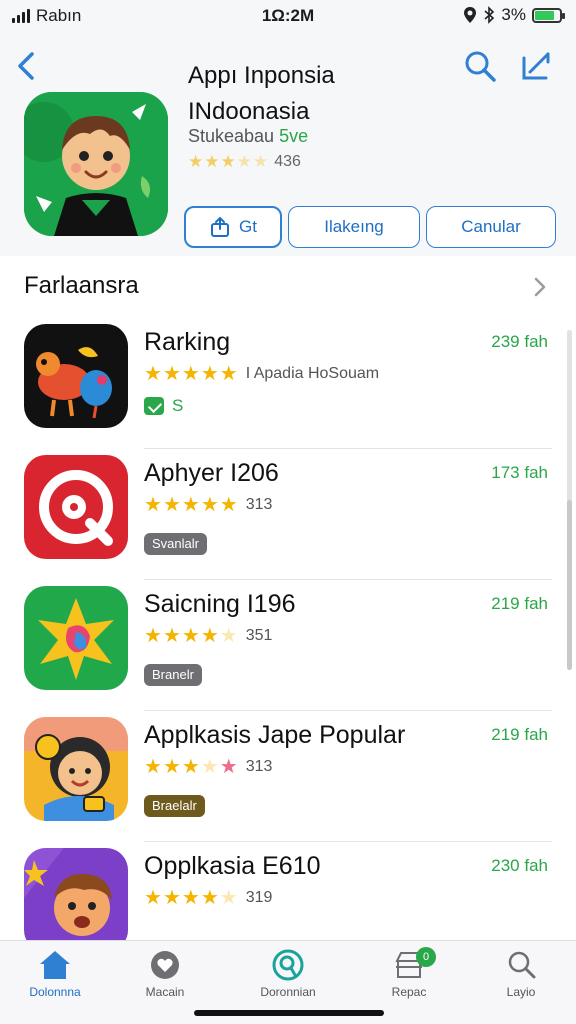  I want to click on status-bar: Rabın 1Ω:2M 3%, so click(288, 17).